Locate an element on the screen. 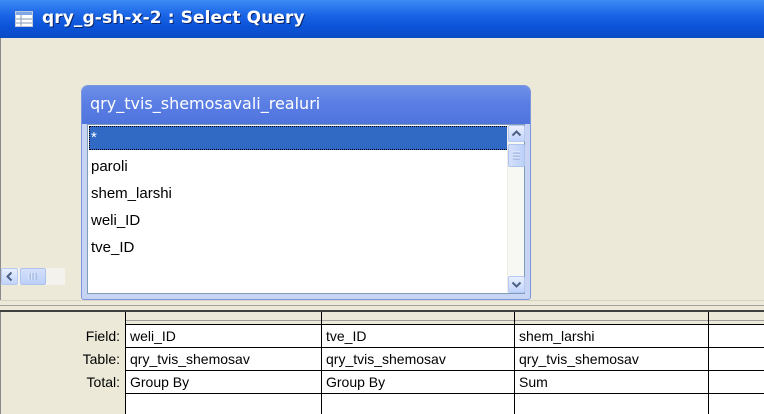 The width and height of the screenshot is (764, 414). chevron-down-icon is located at coordinates (516, 284).